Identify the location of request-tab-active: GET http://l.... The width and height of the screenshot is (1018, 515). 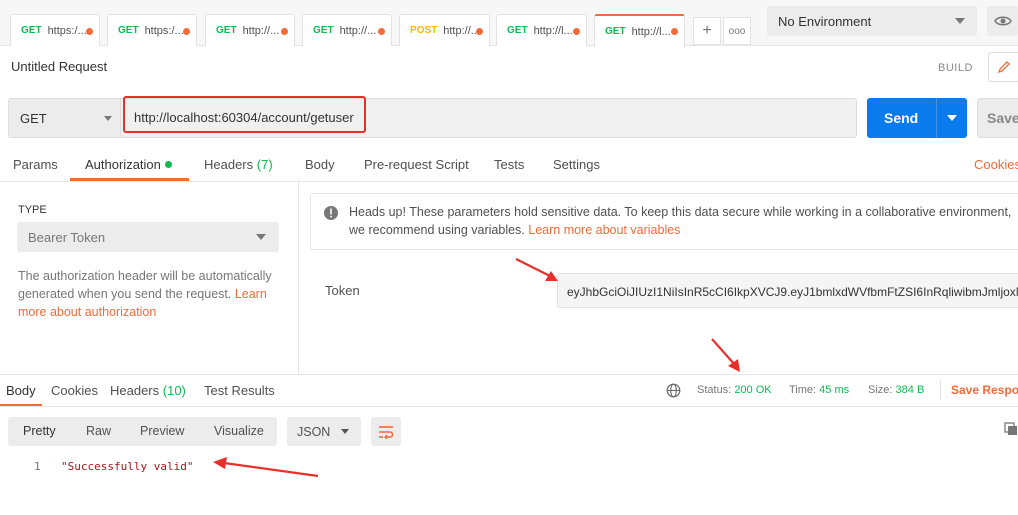
(639, 30).